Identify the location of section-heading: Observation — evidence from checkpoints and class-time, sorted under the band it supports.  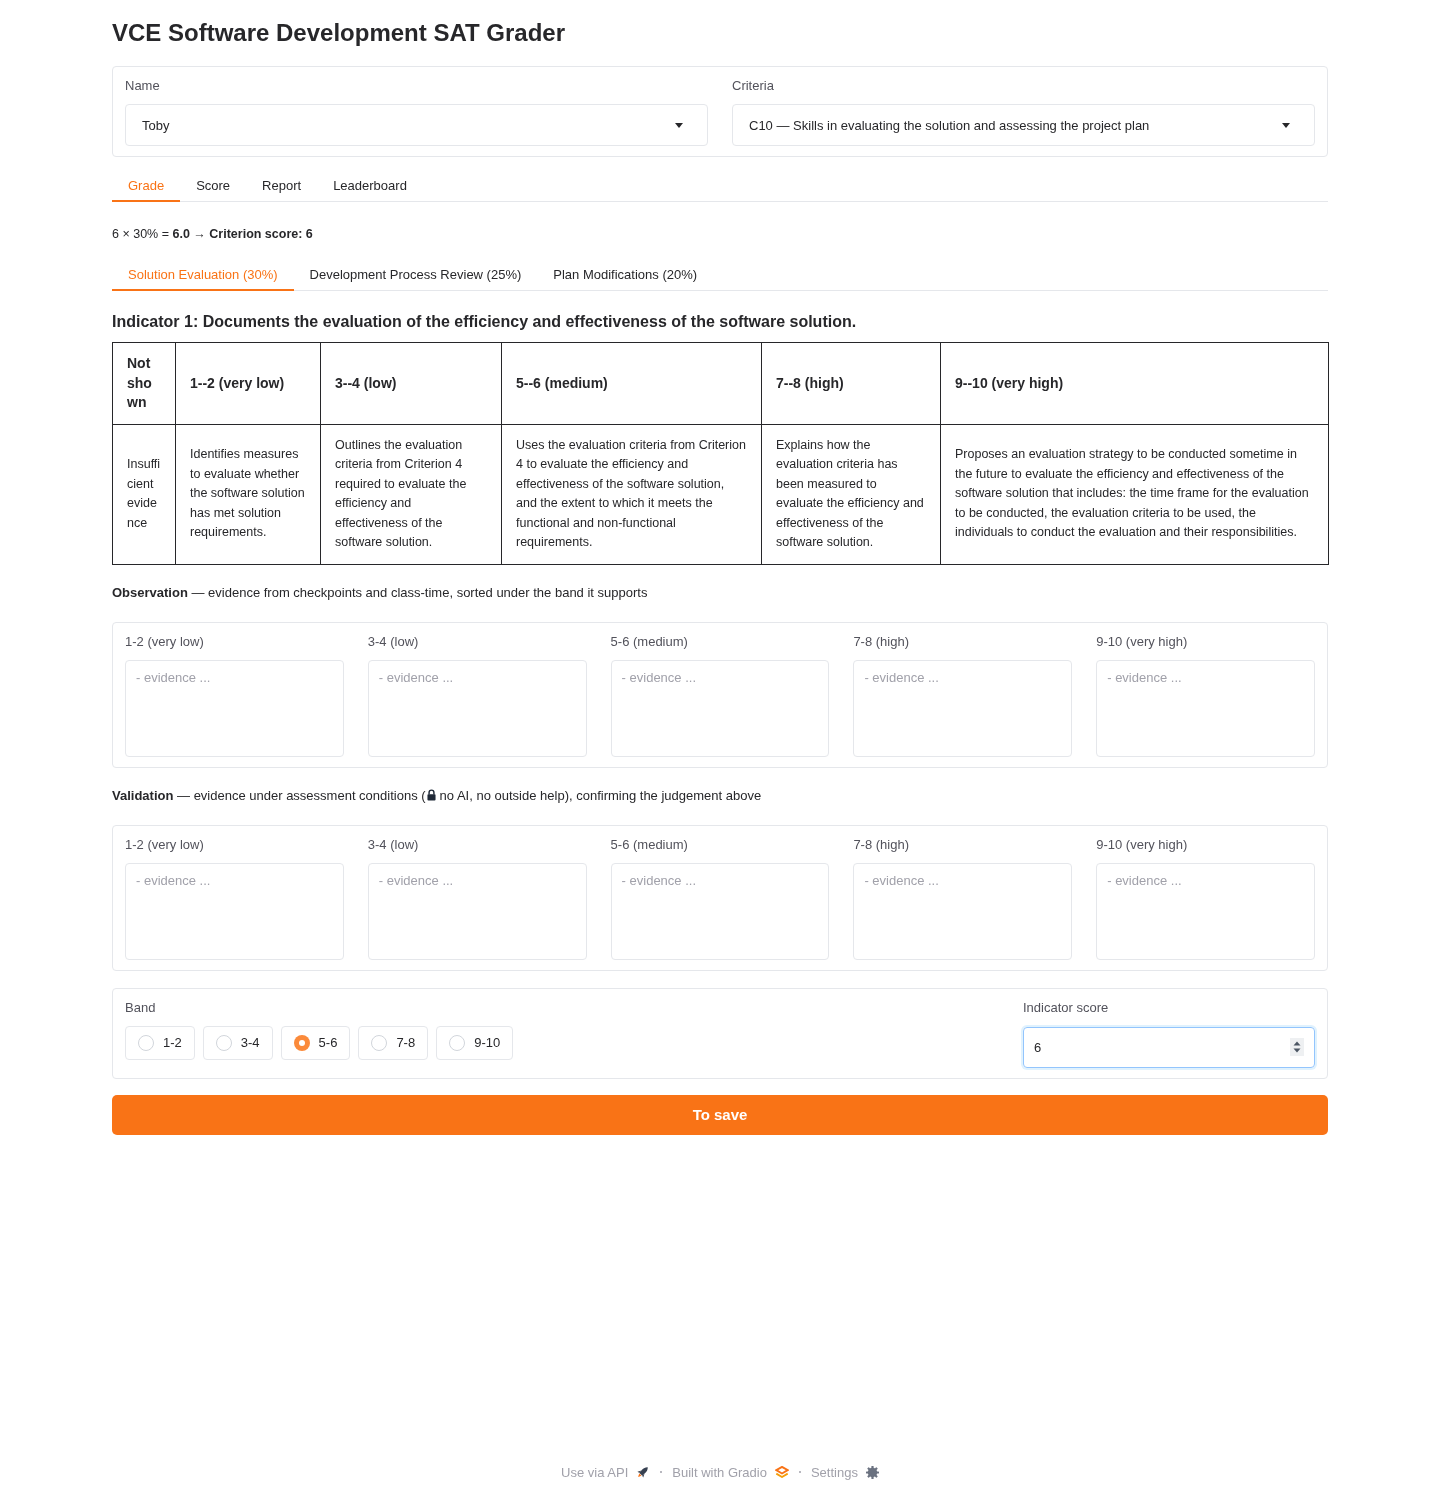
(380, 592).